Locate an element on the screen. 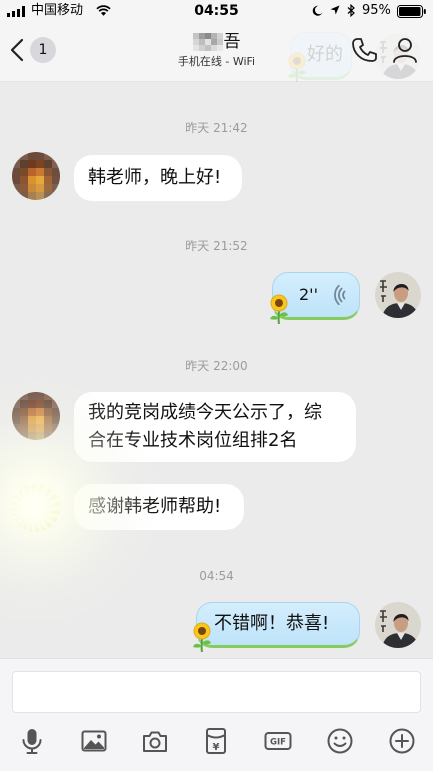  voice-button is located at coordinates (32, 741).